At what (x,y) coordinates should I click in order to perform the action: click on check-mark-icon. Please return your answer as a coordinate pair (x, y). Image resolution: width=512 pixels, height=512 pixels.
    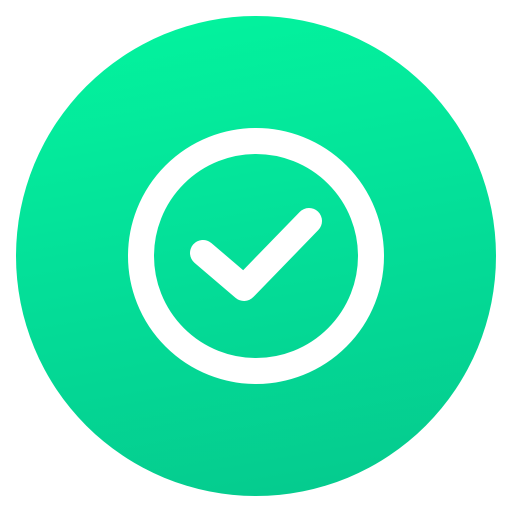
    Looking at the image, I should click on (256, 254).